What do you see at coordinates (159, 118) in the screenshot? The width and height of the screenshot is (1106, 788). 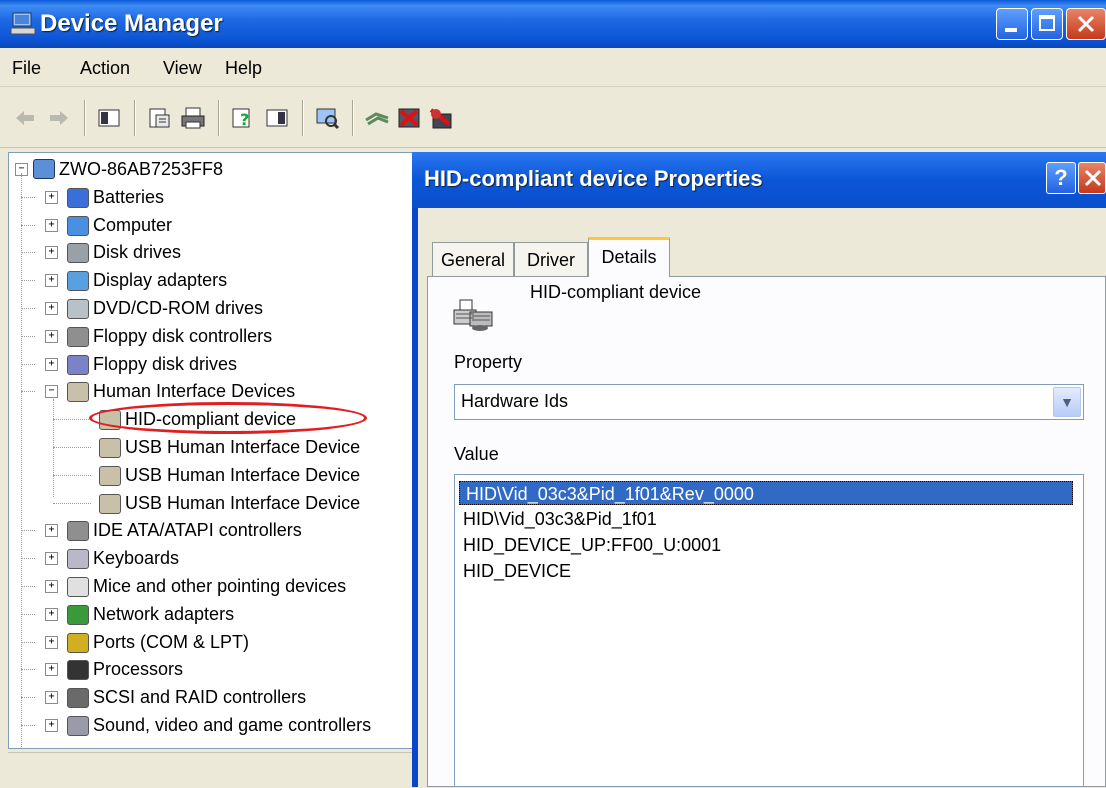 I see `properties-icon` at bounding box center [159, 118].